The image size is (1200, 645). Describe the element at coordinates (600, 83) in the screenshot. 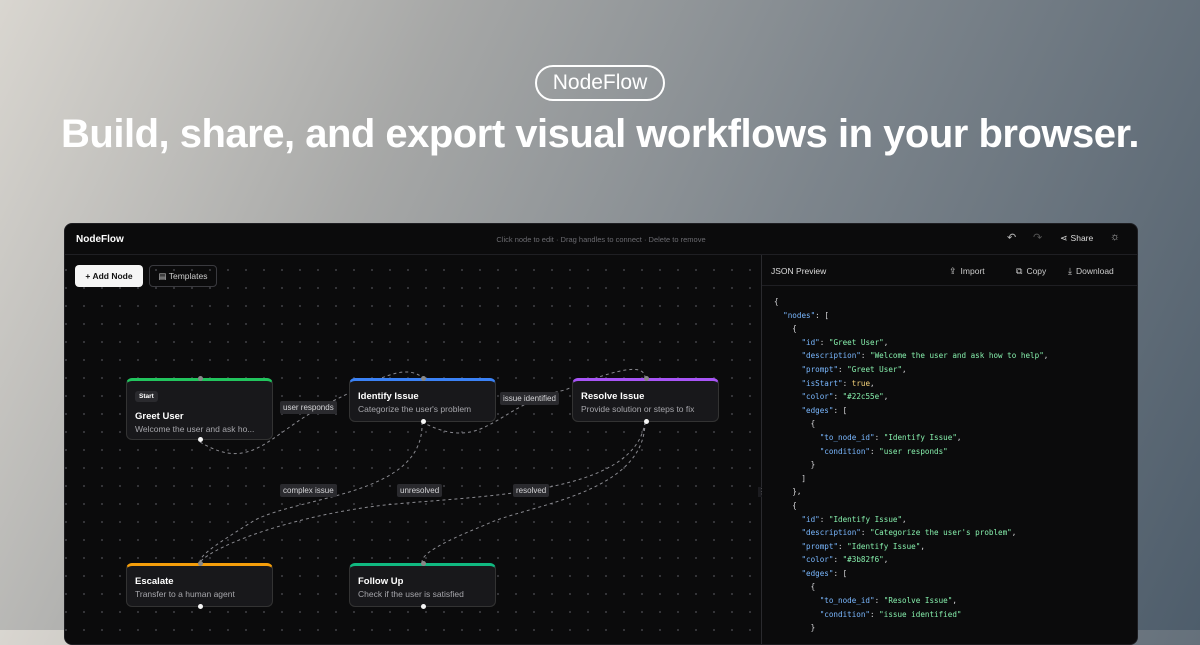

I see `brand-pill: NodeFlow` at that location.